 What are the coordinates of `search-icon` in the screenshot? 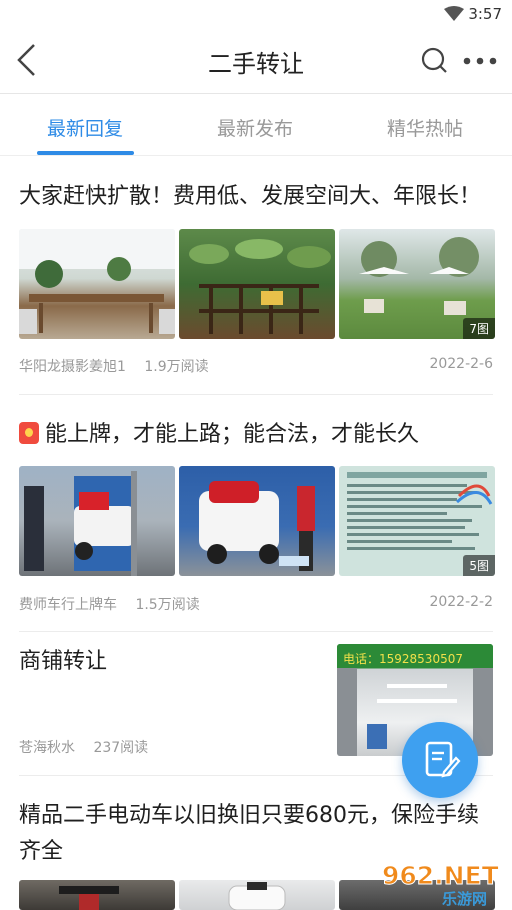 It's located at (435, 61).